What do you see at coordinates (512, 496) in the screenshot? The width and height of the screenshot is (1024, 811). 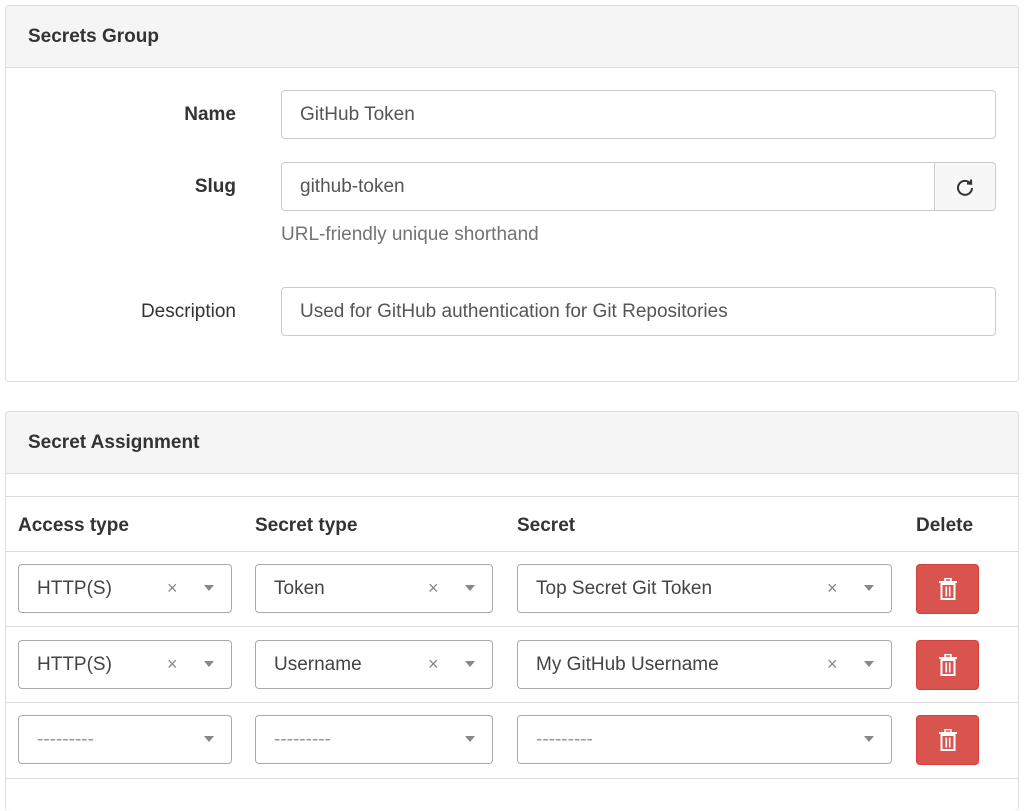 I see `table-divider` at bounding box center [512, 496].